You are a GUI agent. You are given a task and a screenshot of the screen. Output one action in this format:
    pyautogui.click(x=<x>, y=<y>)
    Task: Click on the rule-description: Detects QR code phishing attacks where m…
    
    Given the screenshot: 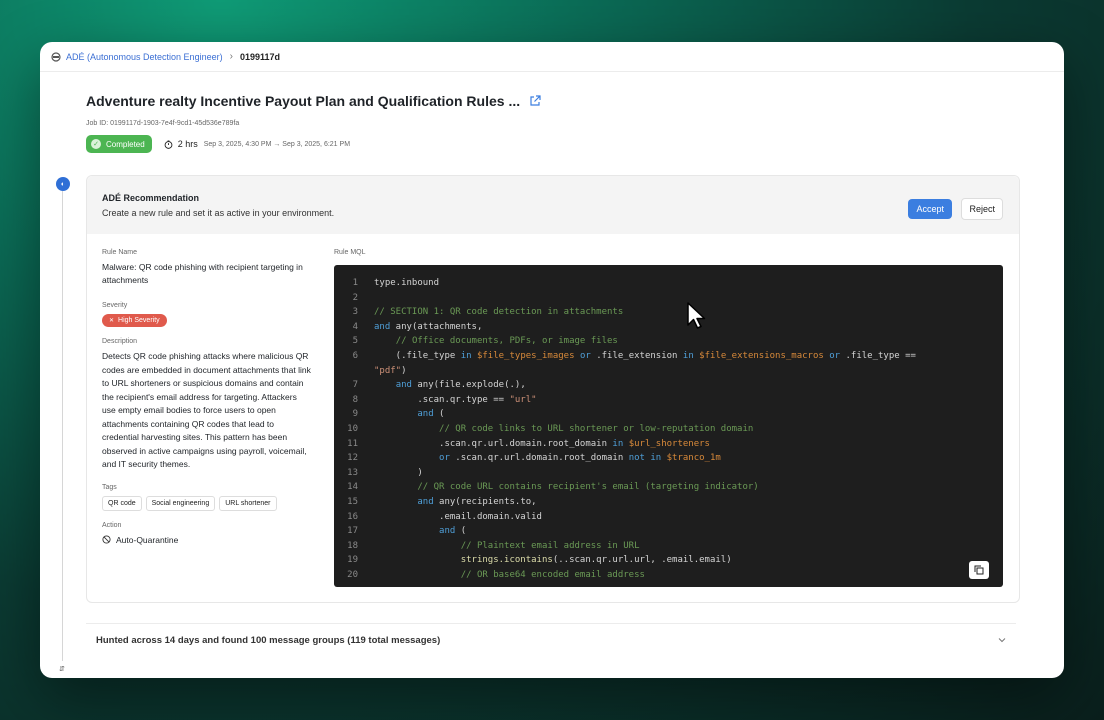 What is the action you would take?
    pyautogui.click(x=206, y=410)
    